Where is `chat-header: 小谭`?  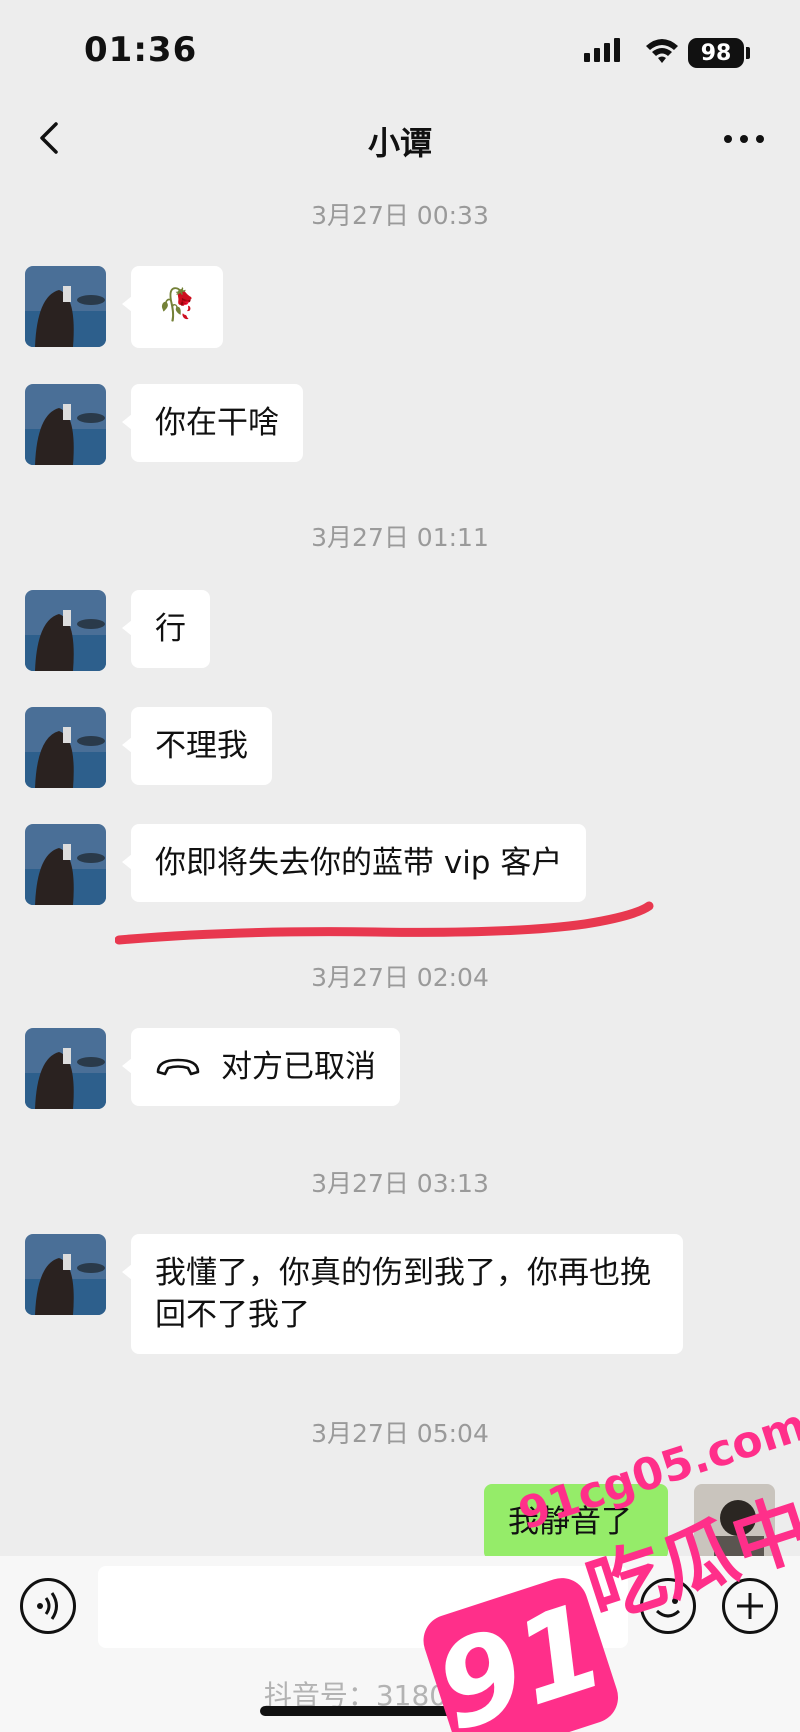
chat-header: 小谭 is located at coordinates (400, 140).